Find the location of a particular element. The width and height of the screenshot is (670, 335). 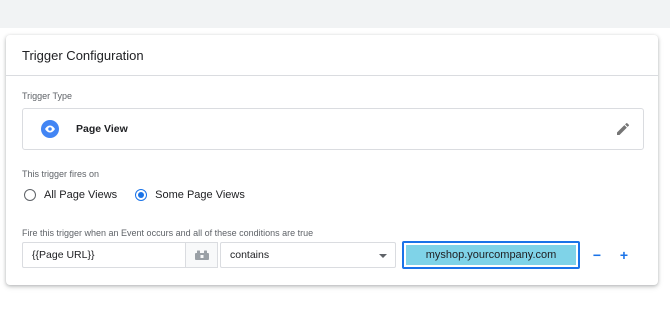

radio-some-page-views: Some Page Views is located at coordinates (190, 195).